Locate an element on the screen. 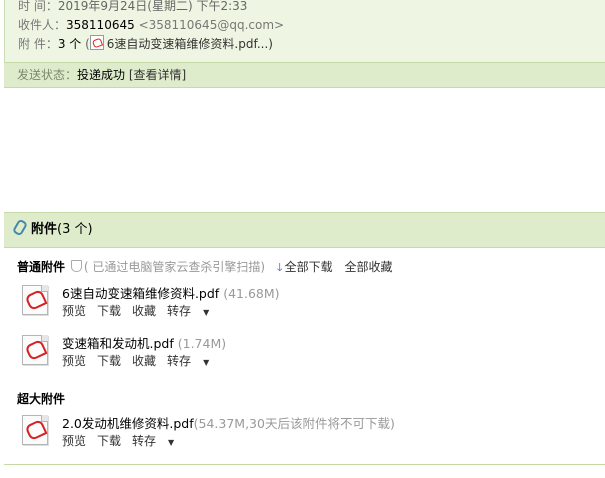  recipient-row: 收件人：358110645 <358110645@qq.com> is located at coordinates (151, 25).